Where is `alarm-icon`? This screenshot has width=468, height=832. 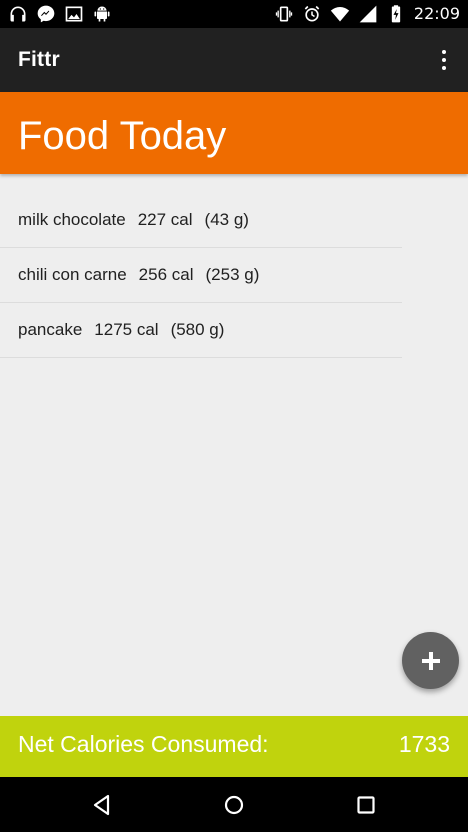 alarm-icon is located at coordinates (312, 13).